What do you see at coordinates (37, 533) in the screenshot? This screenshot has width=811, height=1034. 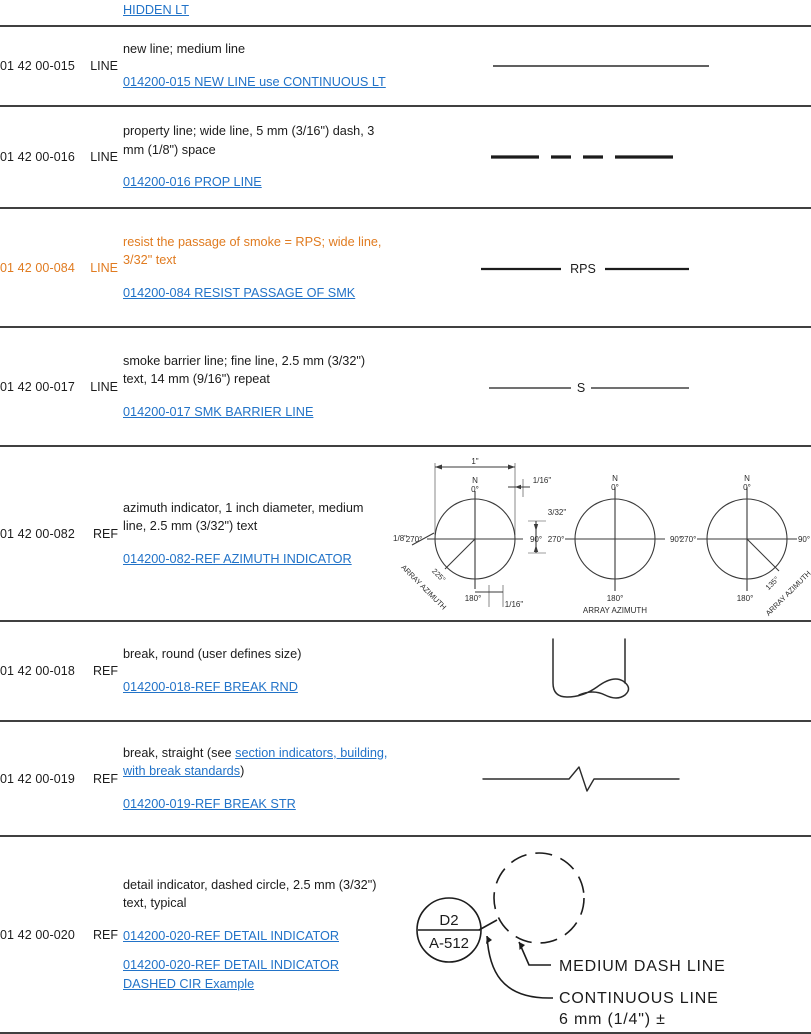 I see `code-number: 01 42 00-082` at bounding box center [37, 533].